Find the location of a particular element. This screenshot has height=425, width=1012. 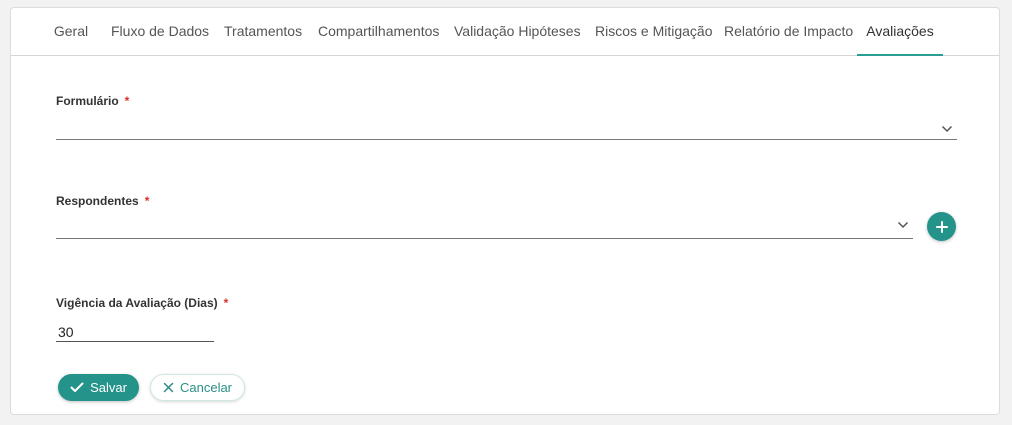

cancel-button-label: Cancelar is located at coordinates (206, 387).